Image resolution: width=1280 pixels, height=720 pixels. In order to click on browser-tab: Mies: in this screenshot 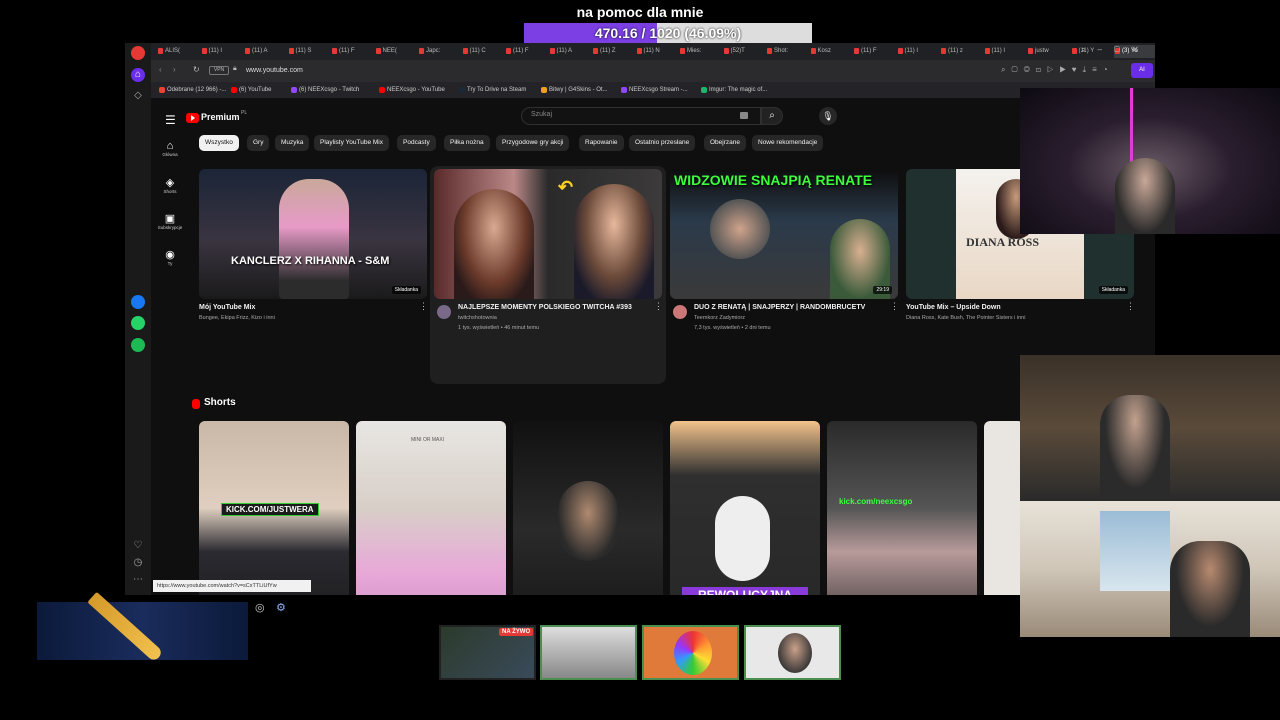, I will do `click(700, 51)`.